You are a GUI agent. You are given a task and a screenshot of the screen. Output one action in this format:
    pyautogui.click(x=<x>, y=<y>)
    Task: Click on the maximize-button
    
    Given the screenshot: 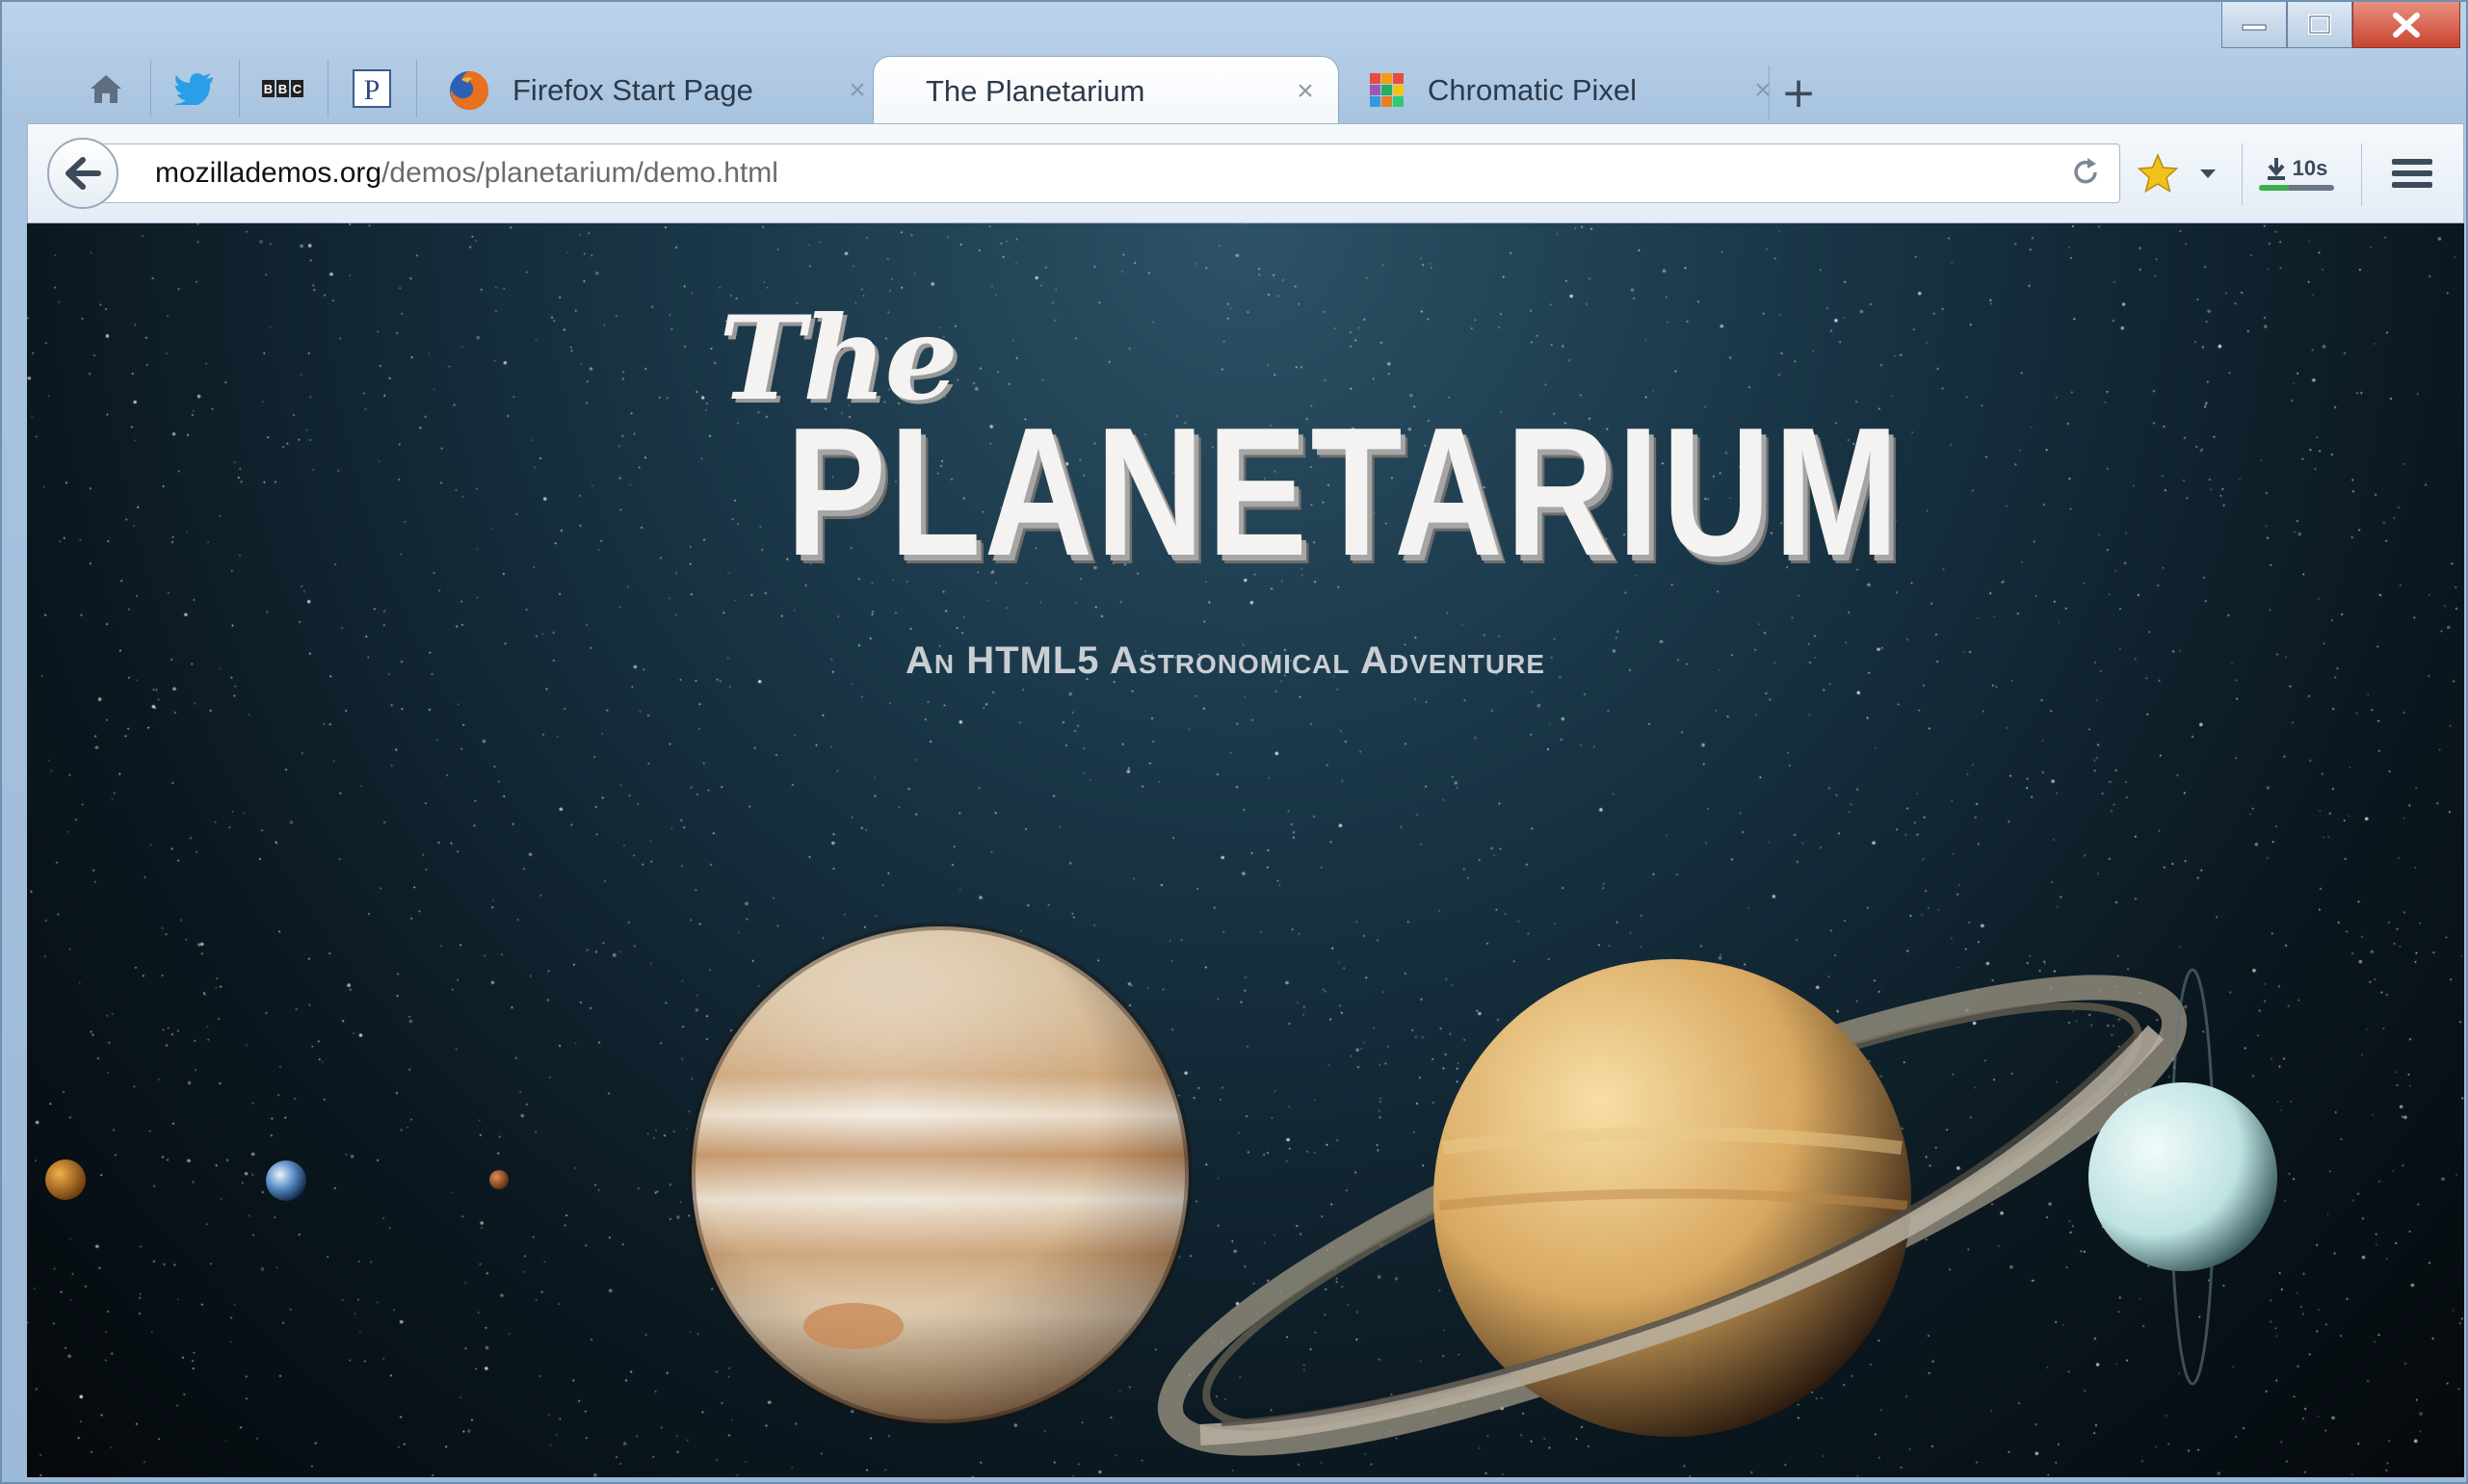 What is the action you would take?
    pyautogui.click(x=2320, y=25)
    